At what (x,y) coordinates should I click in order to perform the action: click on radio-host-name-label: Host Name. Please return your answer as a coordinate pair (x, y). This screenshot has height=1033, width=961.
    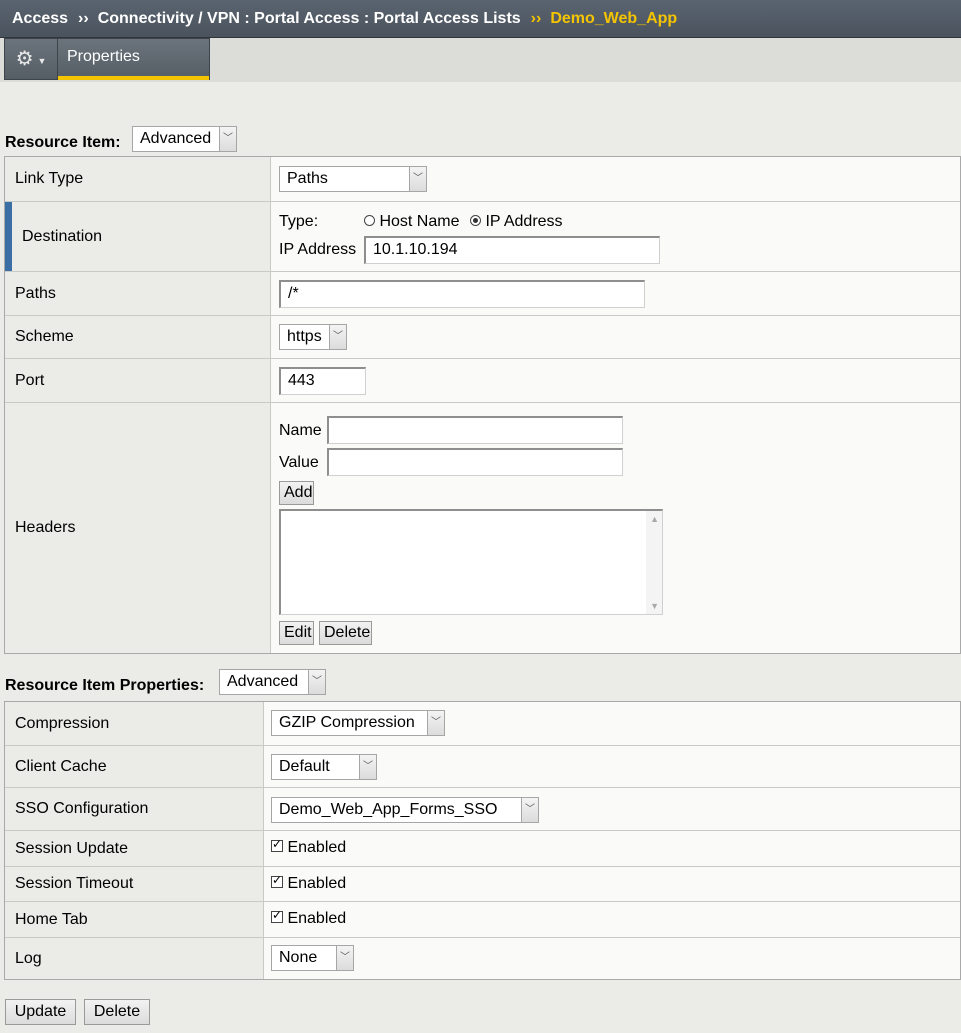
    Looking at the image, I should click on (419, 221).